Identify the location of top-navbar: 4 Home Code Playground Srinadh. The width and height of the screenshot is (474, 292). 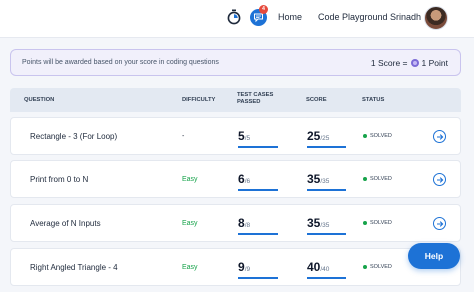
(237, 19).